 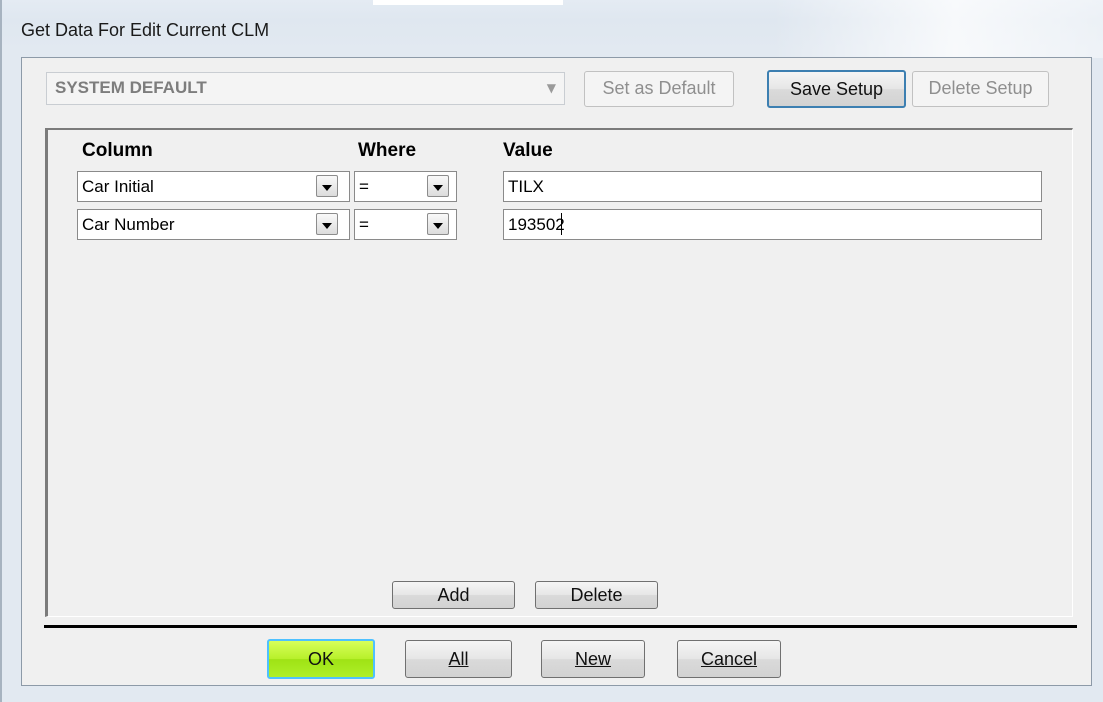 I want to click on setup-dropdown: SYSTEM DEFAULT ▼, so click(x=305, y=88).